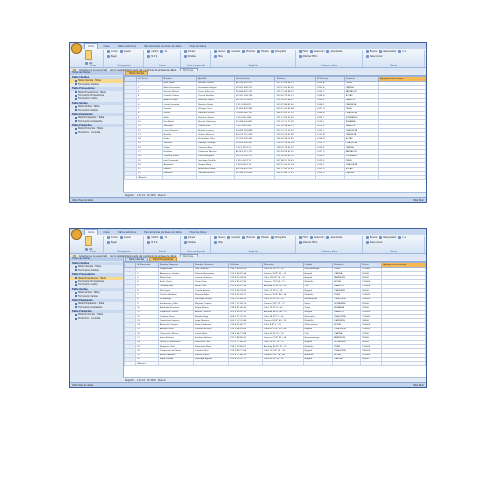 This screenshot has width=495, height=495. Describe the element at coordinates (121, 51) in the screenshot. I see `ribbon-button-icon` at that location.